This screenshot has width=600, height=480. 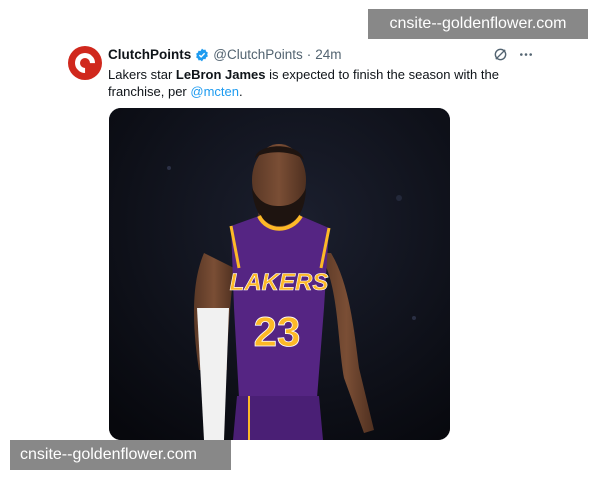 I want to click on avatar, so click(x=85, y=63).